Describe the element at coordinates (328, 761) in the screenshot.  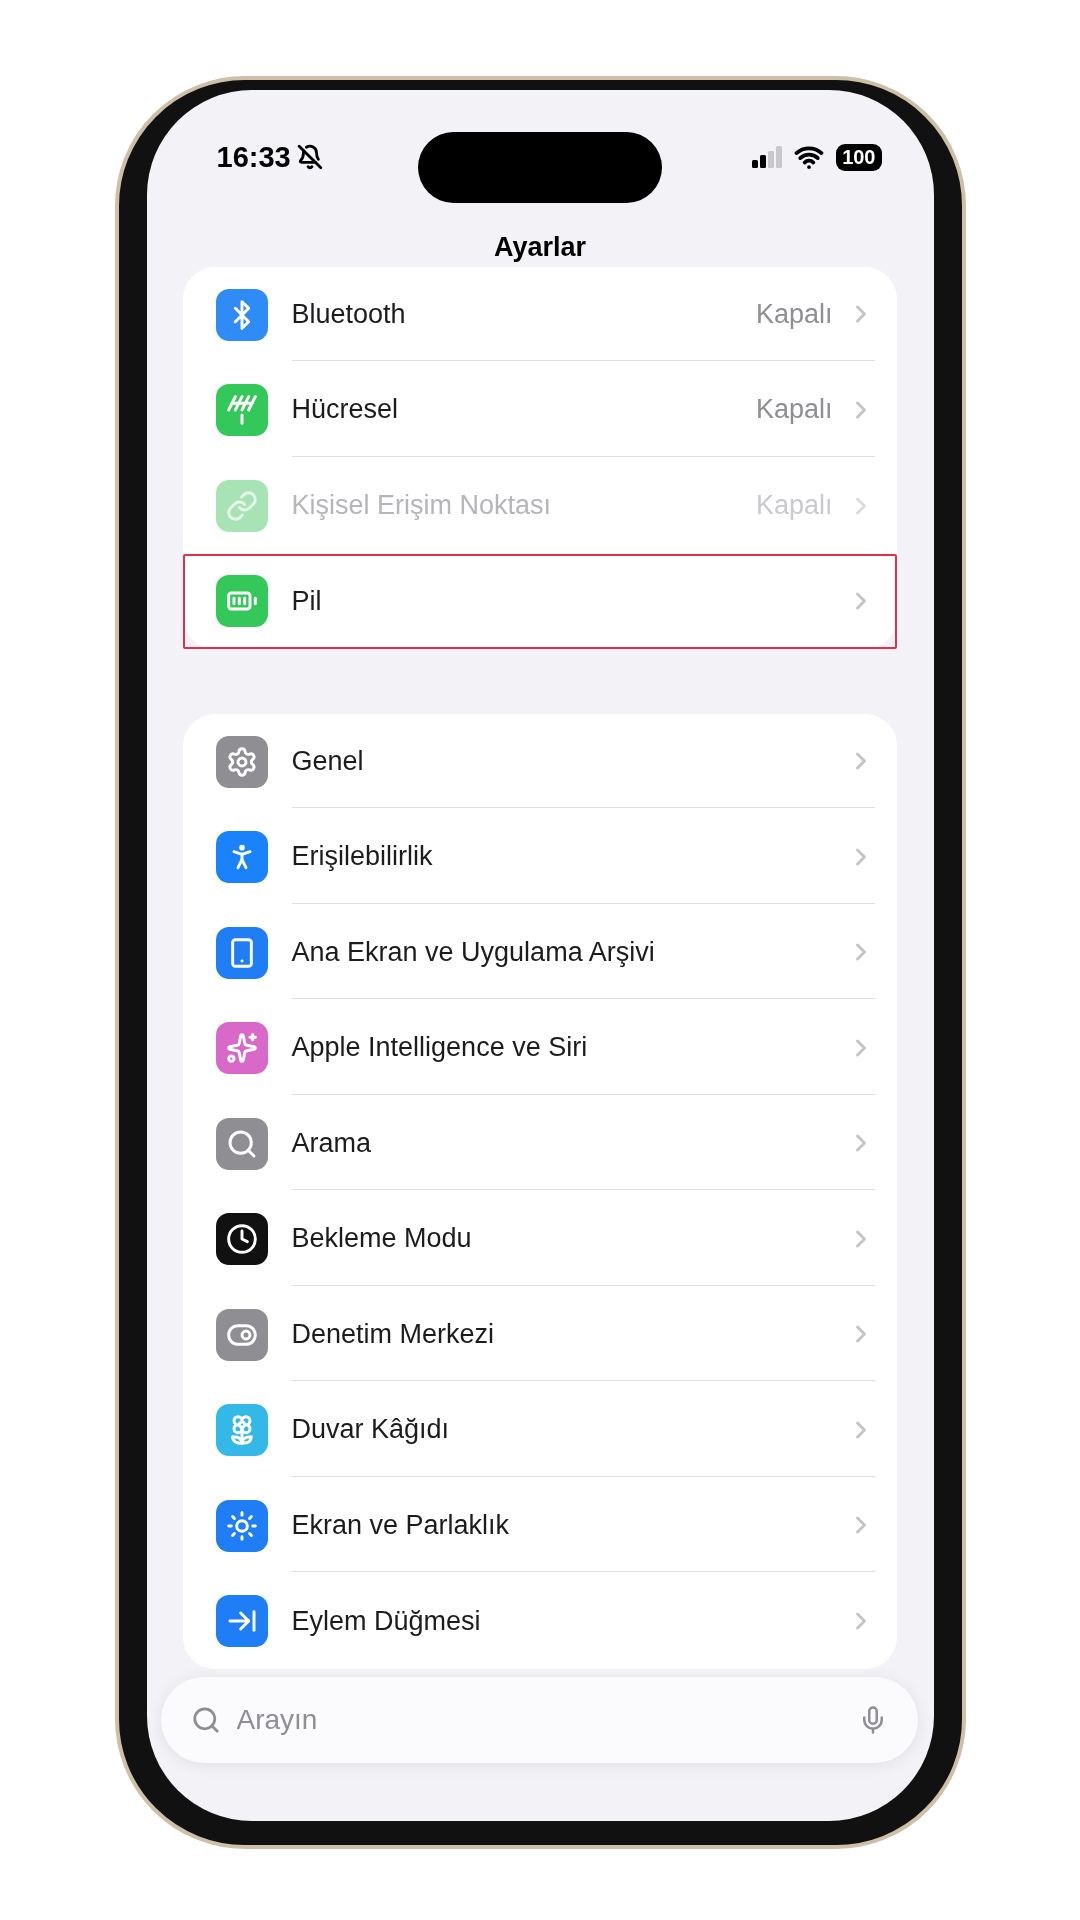
I see `row-label: Genel` at that location.